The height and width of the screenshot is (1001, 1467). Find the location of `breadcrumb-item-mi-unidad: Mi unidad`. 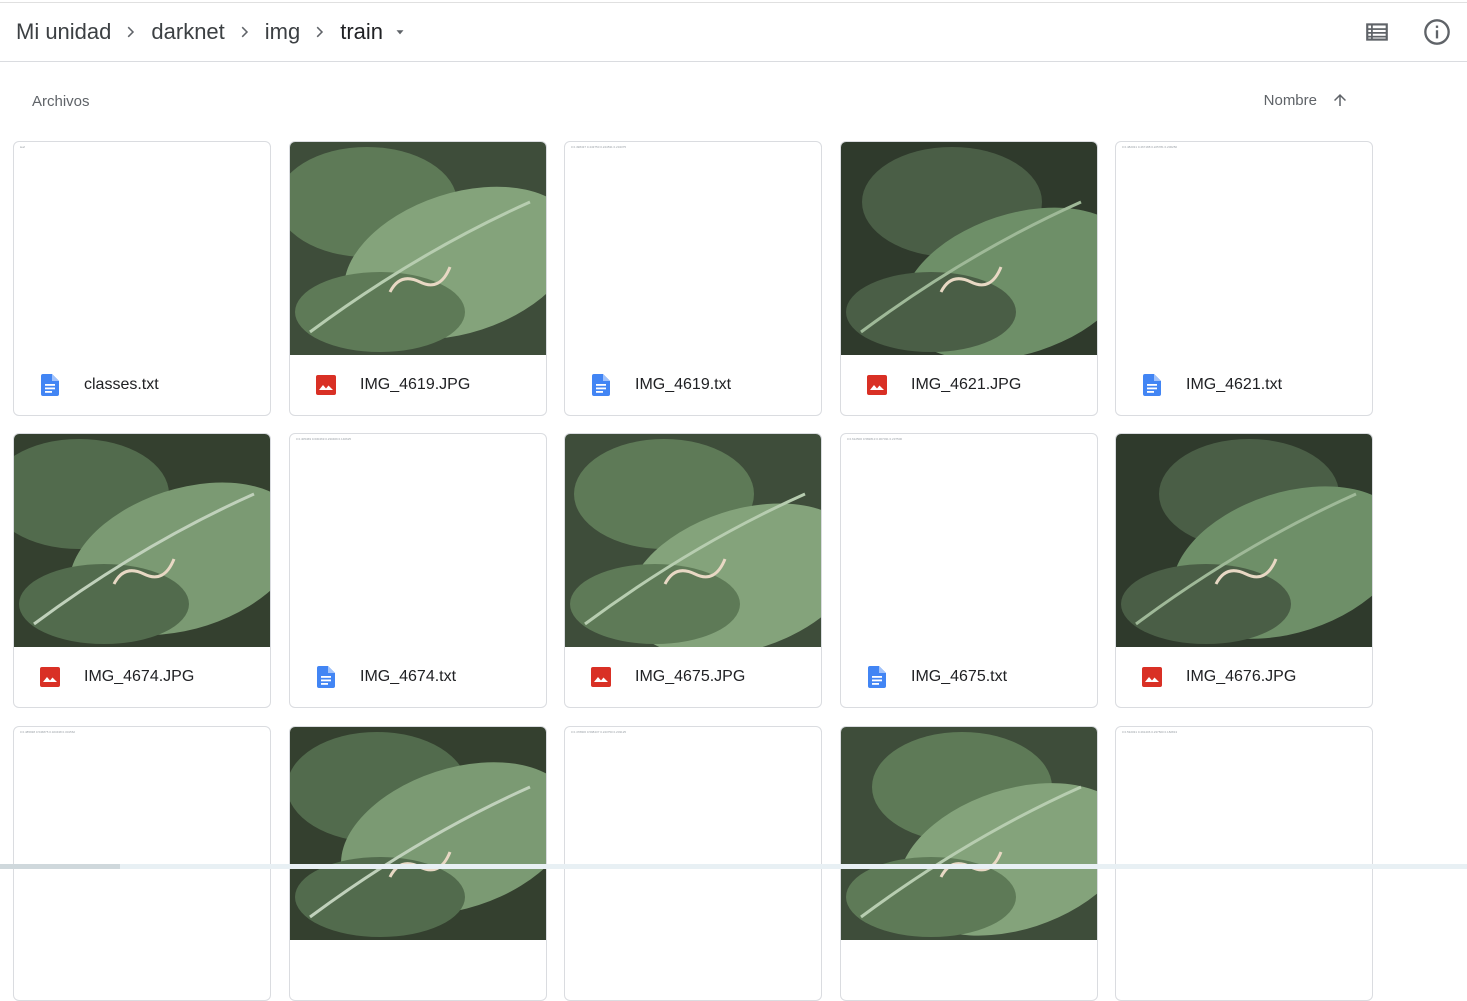

breadcrumb-item-mi-unidad: Mi unidad is located at coordinates (63, 32).